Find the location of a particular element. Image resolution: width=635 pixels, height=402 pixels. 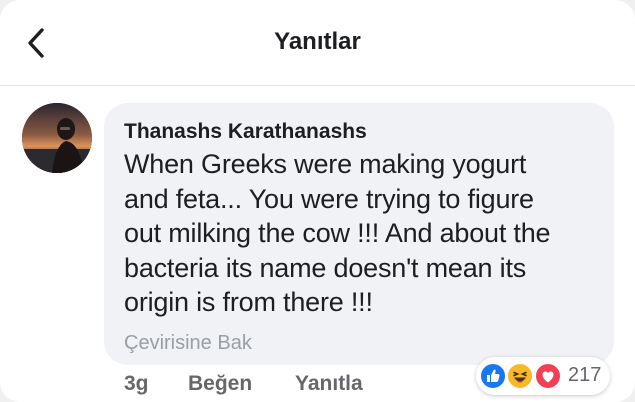

avatar is located at coordinates (57, 138).